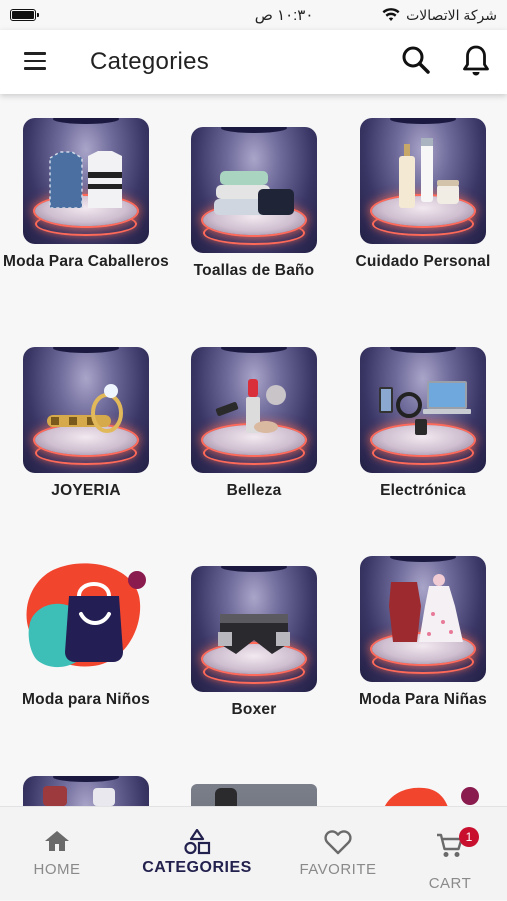  Describe the element at coordinates (423, 261) in the screenshot. I see `category-label: Cuidado Personal` at that location.